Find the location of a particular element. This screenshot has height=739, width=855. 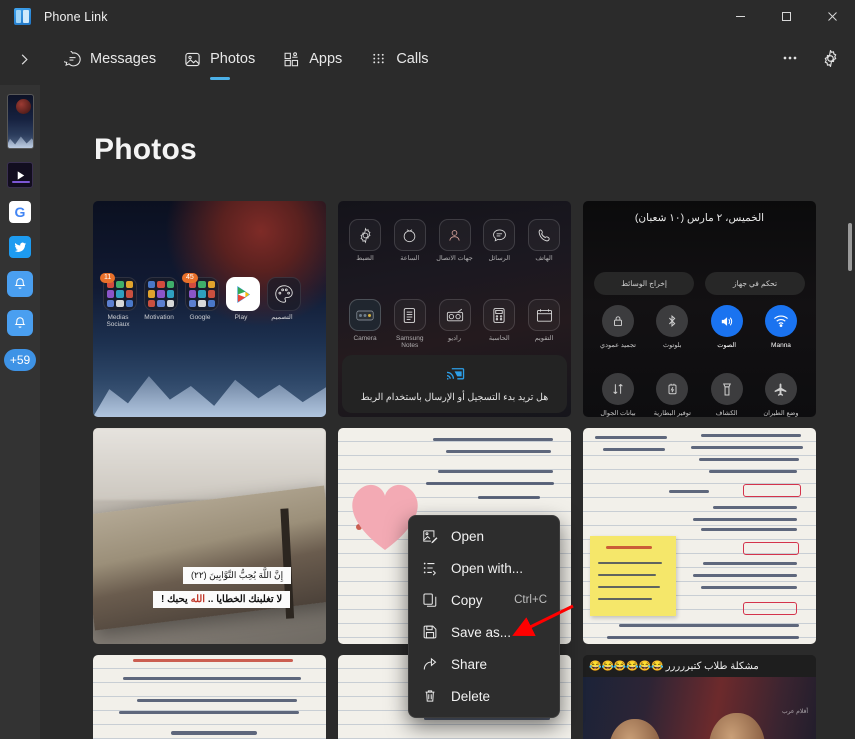

chevron-right-icon is located at coordinates (24, 59).